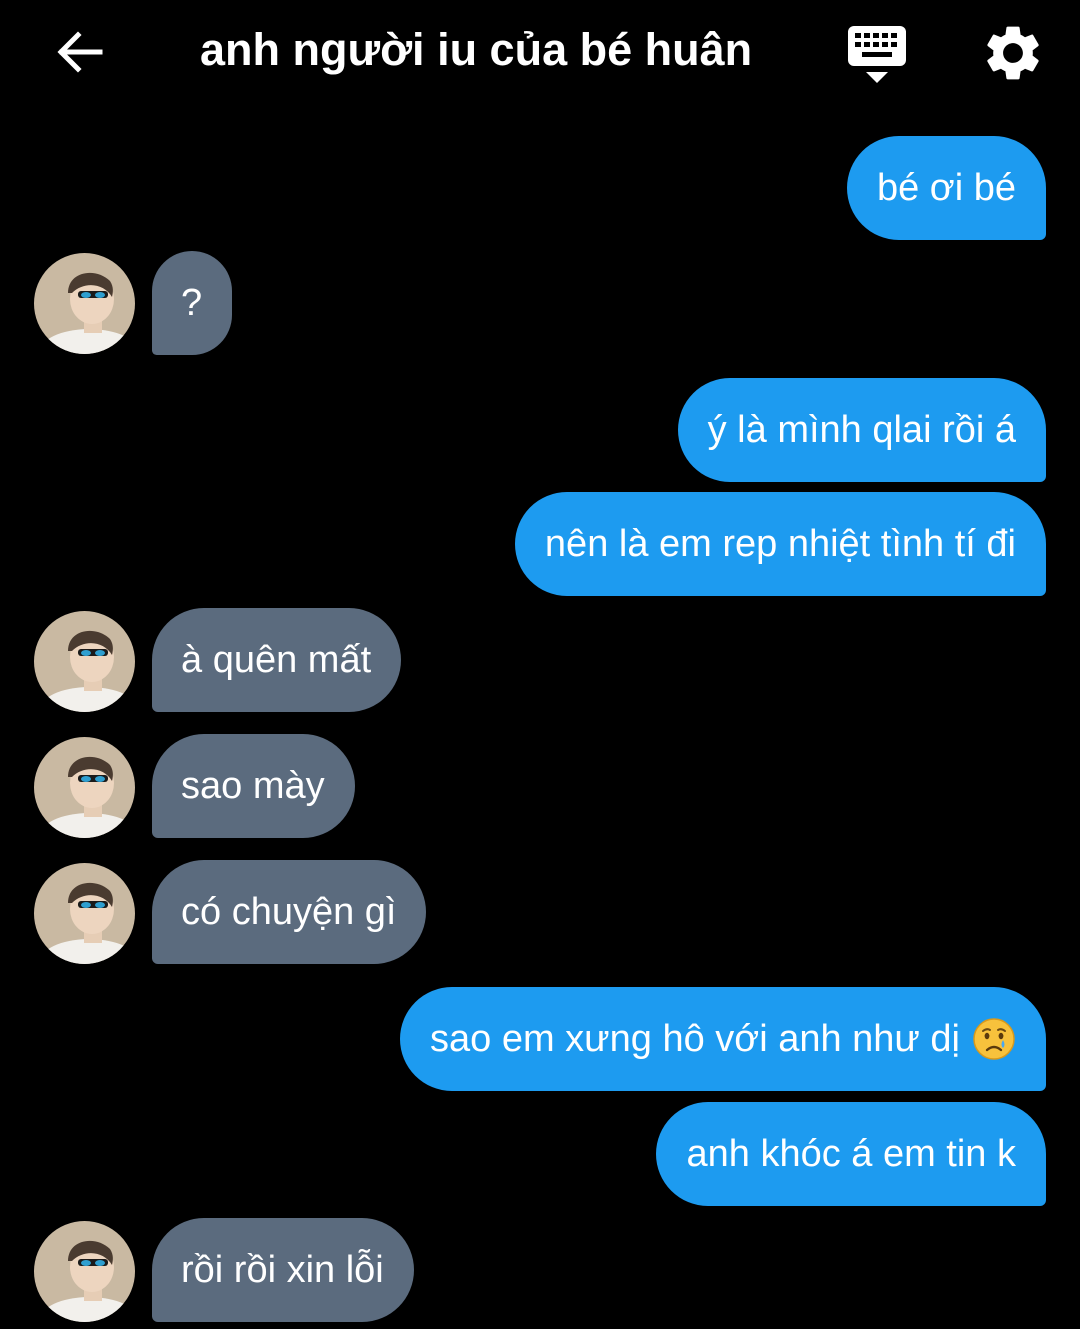 Image resolution: width=1080 pixels, height=1329 pixels. I want to click on message-text: anh khóc á em tin k, so click(851, 1154).